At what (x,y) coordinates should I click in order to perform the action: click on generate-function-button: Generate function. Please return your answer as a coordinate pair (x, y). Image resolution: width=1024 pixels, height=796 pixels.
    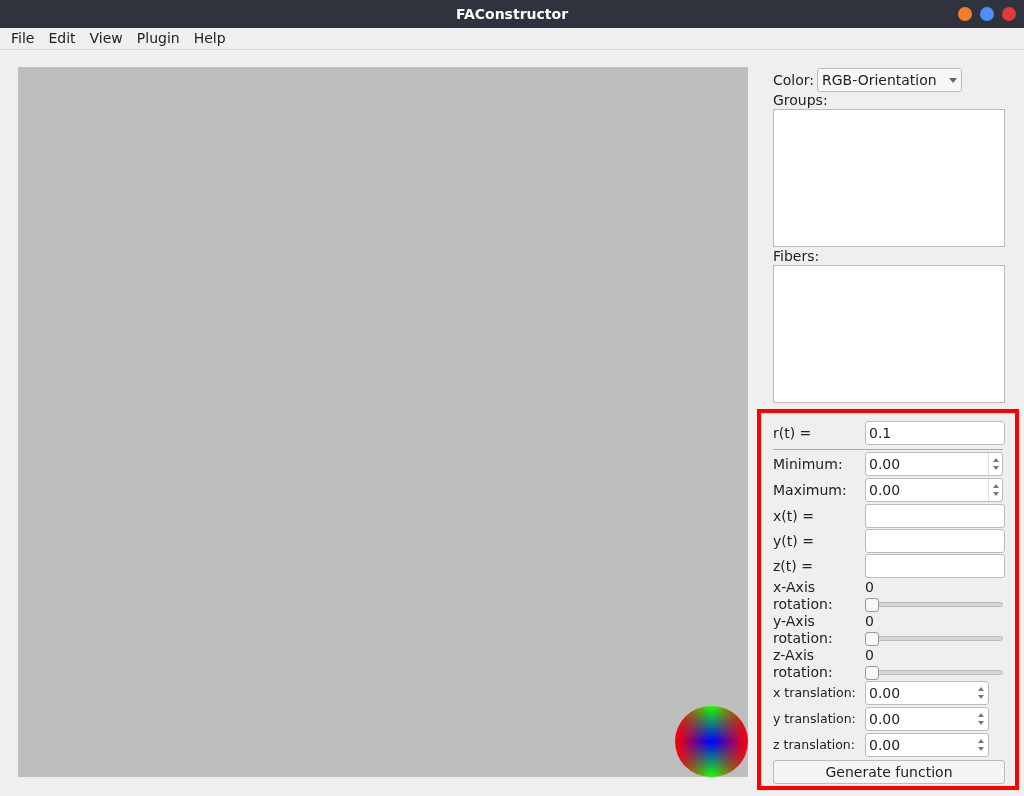
    Looking at the image, I should click on (889, 772).